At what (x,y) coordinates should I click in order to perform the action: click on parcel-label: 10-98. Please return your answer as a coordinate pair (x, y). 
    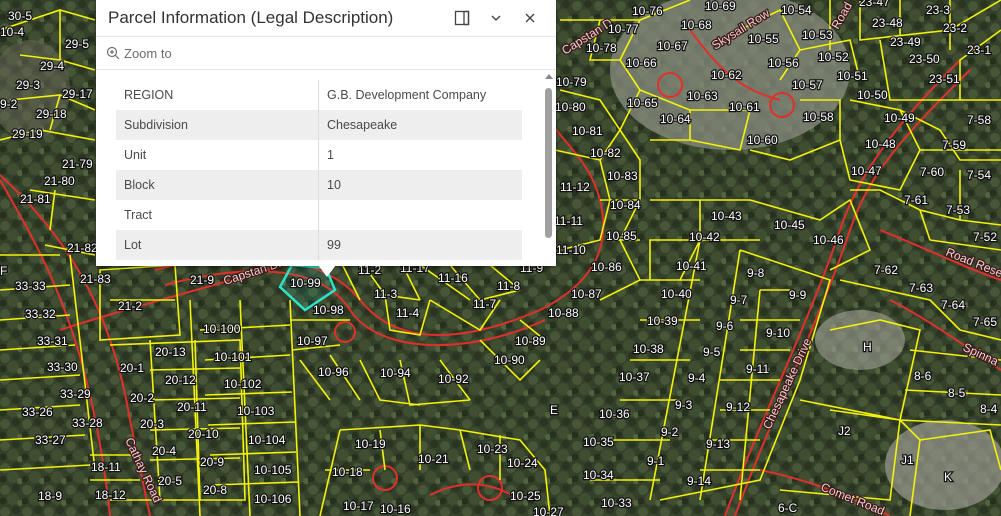
    Looking at the image, I should click on (328, 310).